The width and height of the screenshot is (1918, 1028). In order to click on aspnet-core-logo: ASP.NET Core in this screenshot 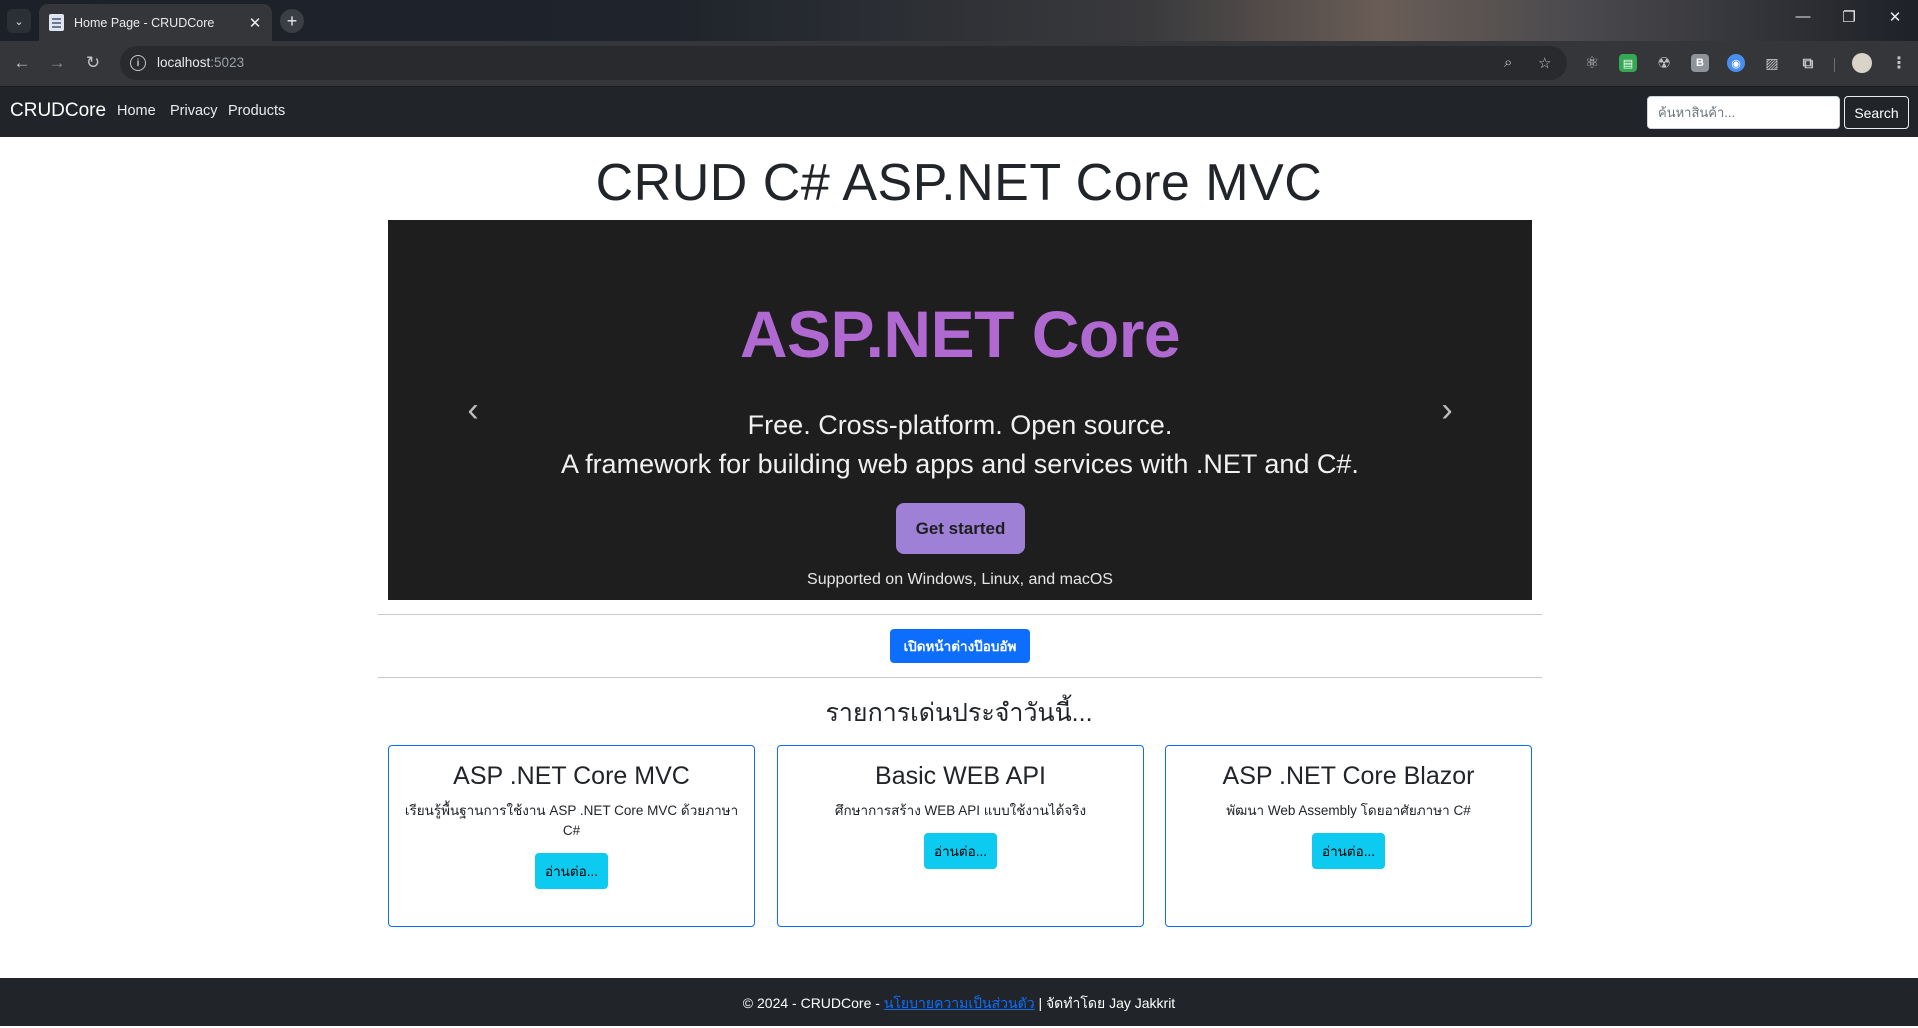, I will do `click(960, 334)`.